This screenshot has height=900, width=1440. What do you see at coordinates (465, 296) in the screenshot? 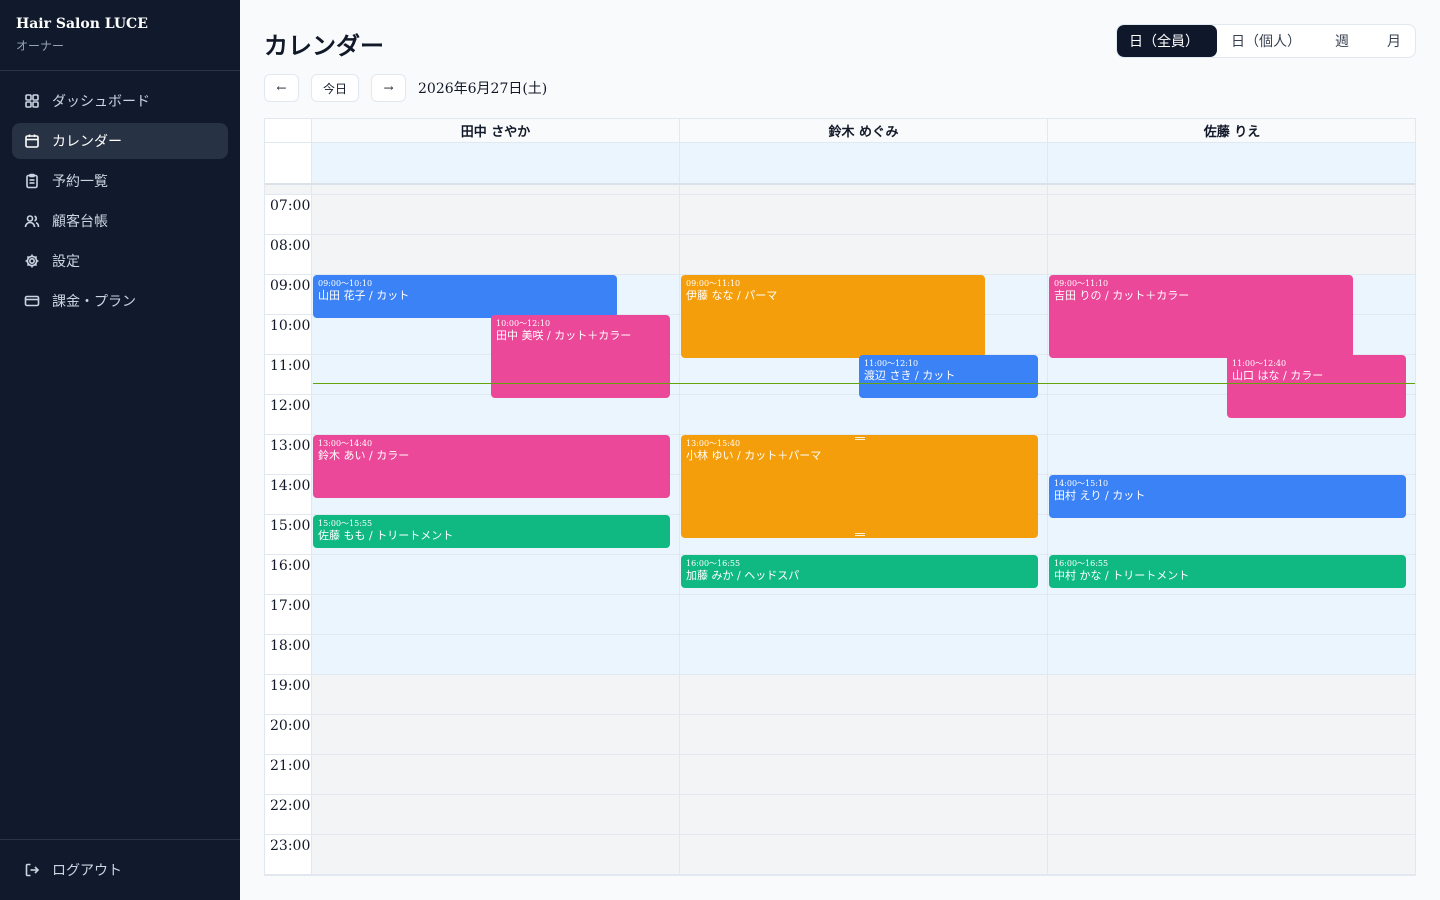
I see `appointment-event: 09:00〜10:10 山田 花子 / カット` at bounding box center [465, 296].